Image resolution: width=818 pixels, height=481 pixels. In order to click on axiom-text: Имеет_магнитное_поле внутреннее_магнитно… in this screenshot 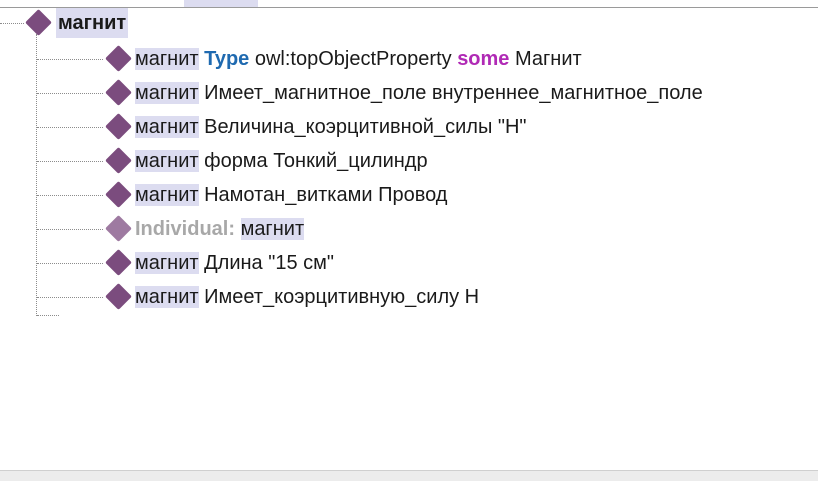, I will do `click(453, 93)`.